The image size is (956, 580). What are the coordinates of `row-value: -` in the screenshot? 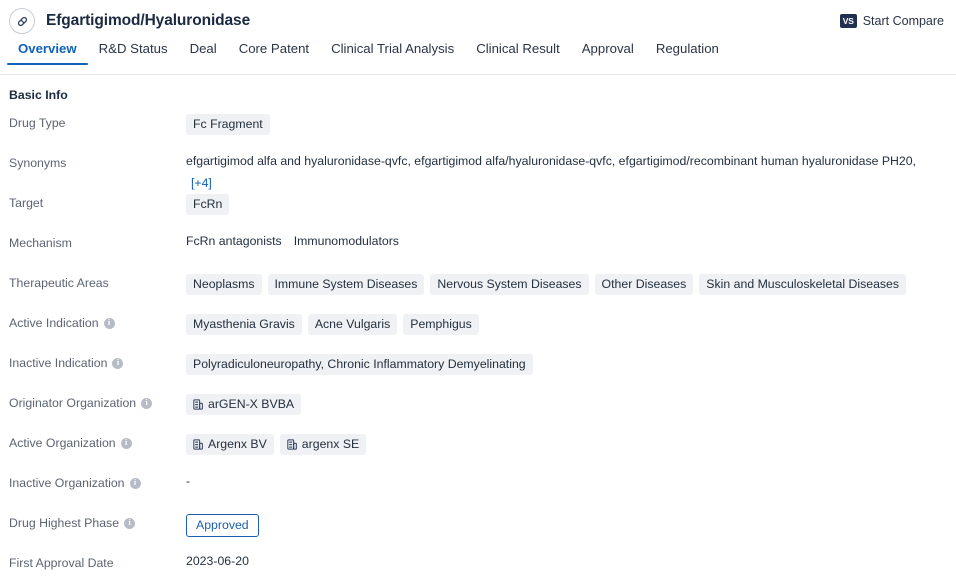 It's located at (571, 481).